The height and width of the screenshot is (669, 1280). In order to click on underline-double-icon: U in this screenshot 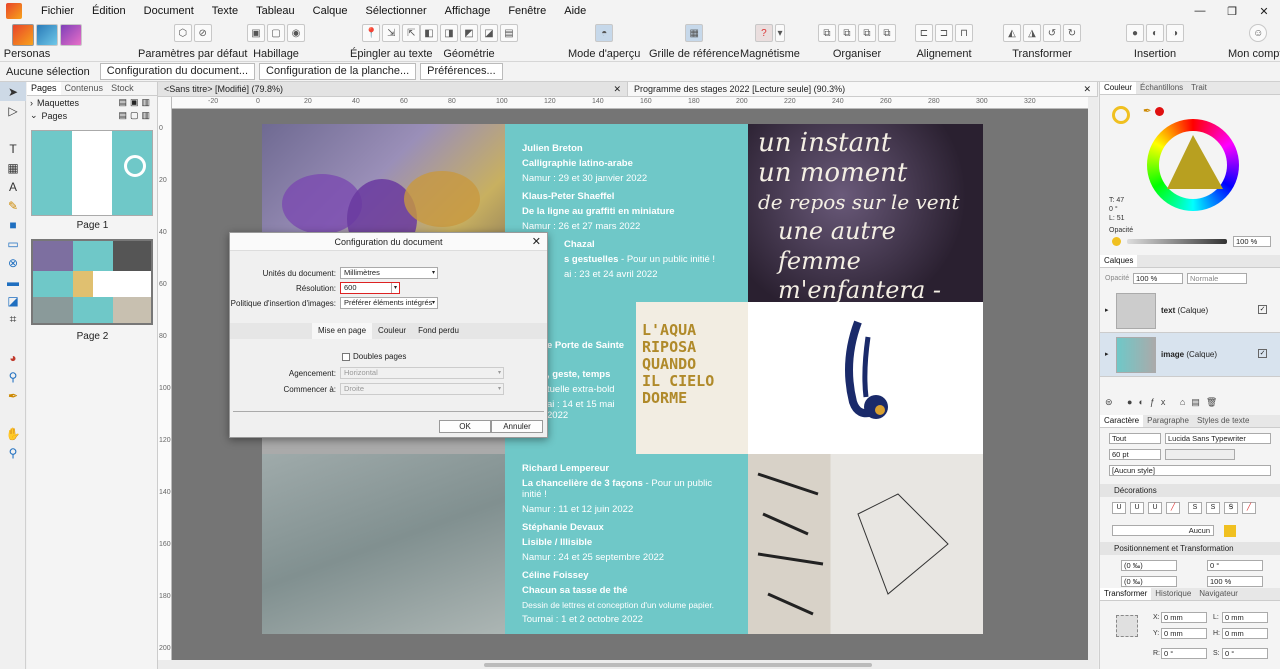, I will do `click(1137, 508)`.